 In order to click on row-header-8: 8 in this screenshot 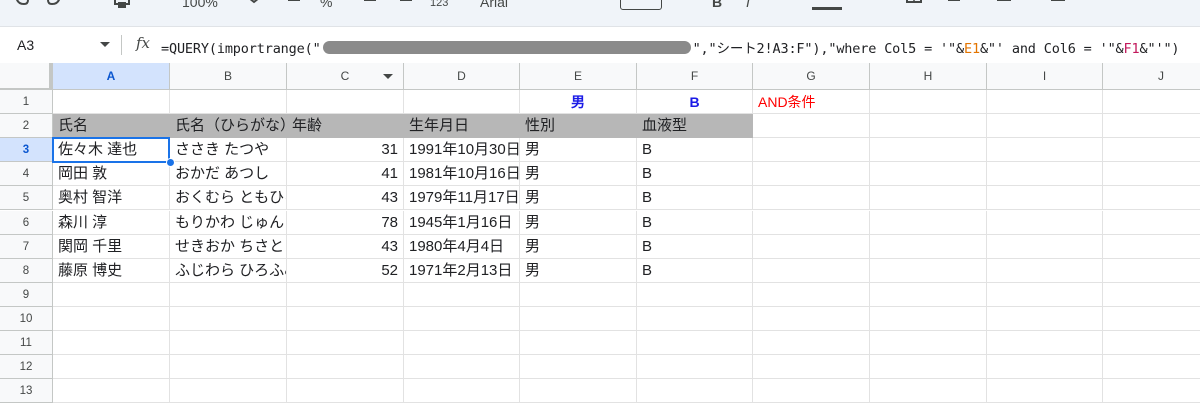, I will do `click(26, 270)`.